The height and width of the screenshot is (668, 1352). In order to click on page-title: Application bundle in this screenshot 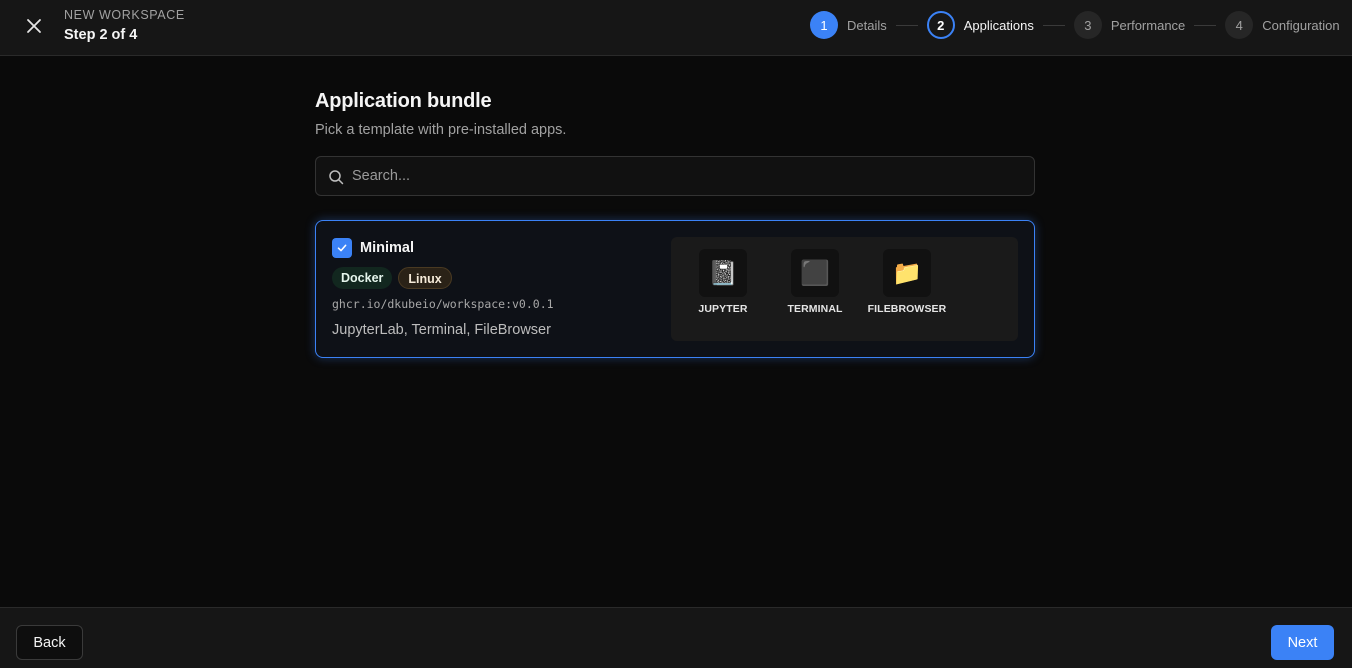, I will do `click(403, 101)`.